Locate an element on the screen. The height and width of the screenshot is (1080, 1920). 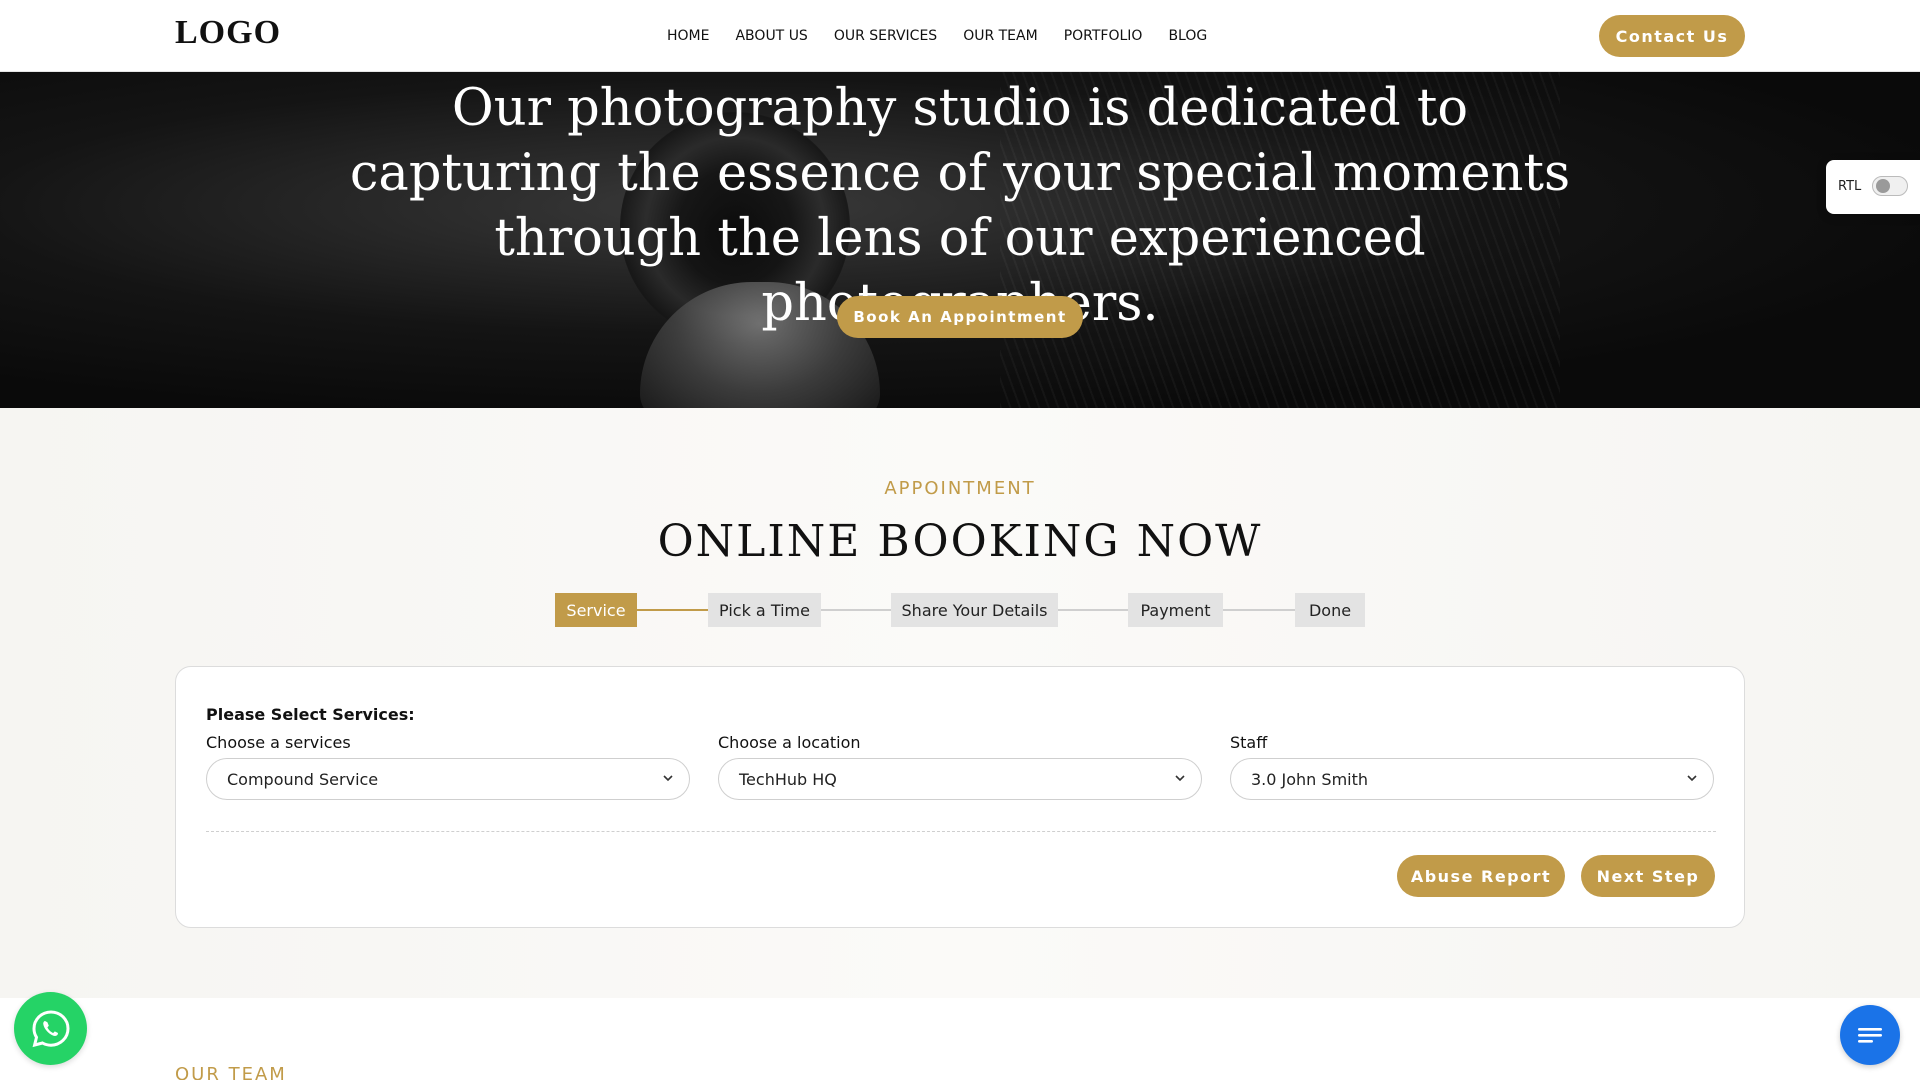
step-payment: Payment is located at coordinates (1175, 610).